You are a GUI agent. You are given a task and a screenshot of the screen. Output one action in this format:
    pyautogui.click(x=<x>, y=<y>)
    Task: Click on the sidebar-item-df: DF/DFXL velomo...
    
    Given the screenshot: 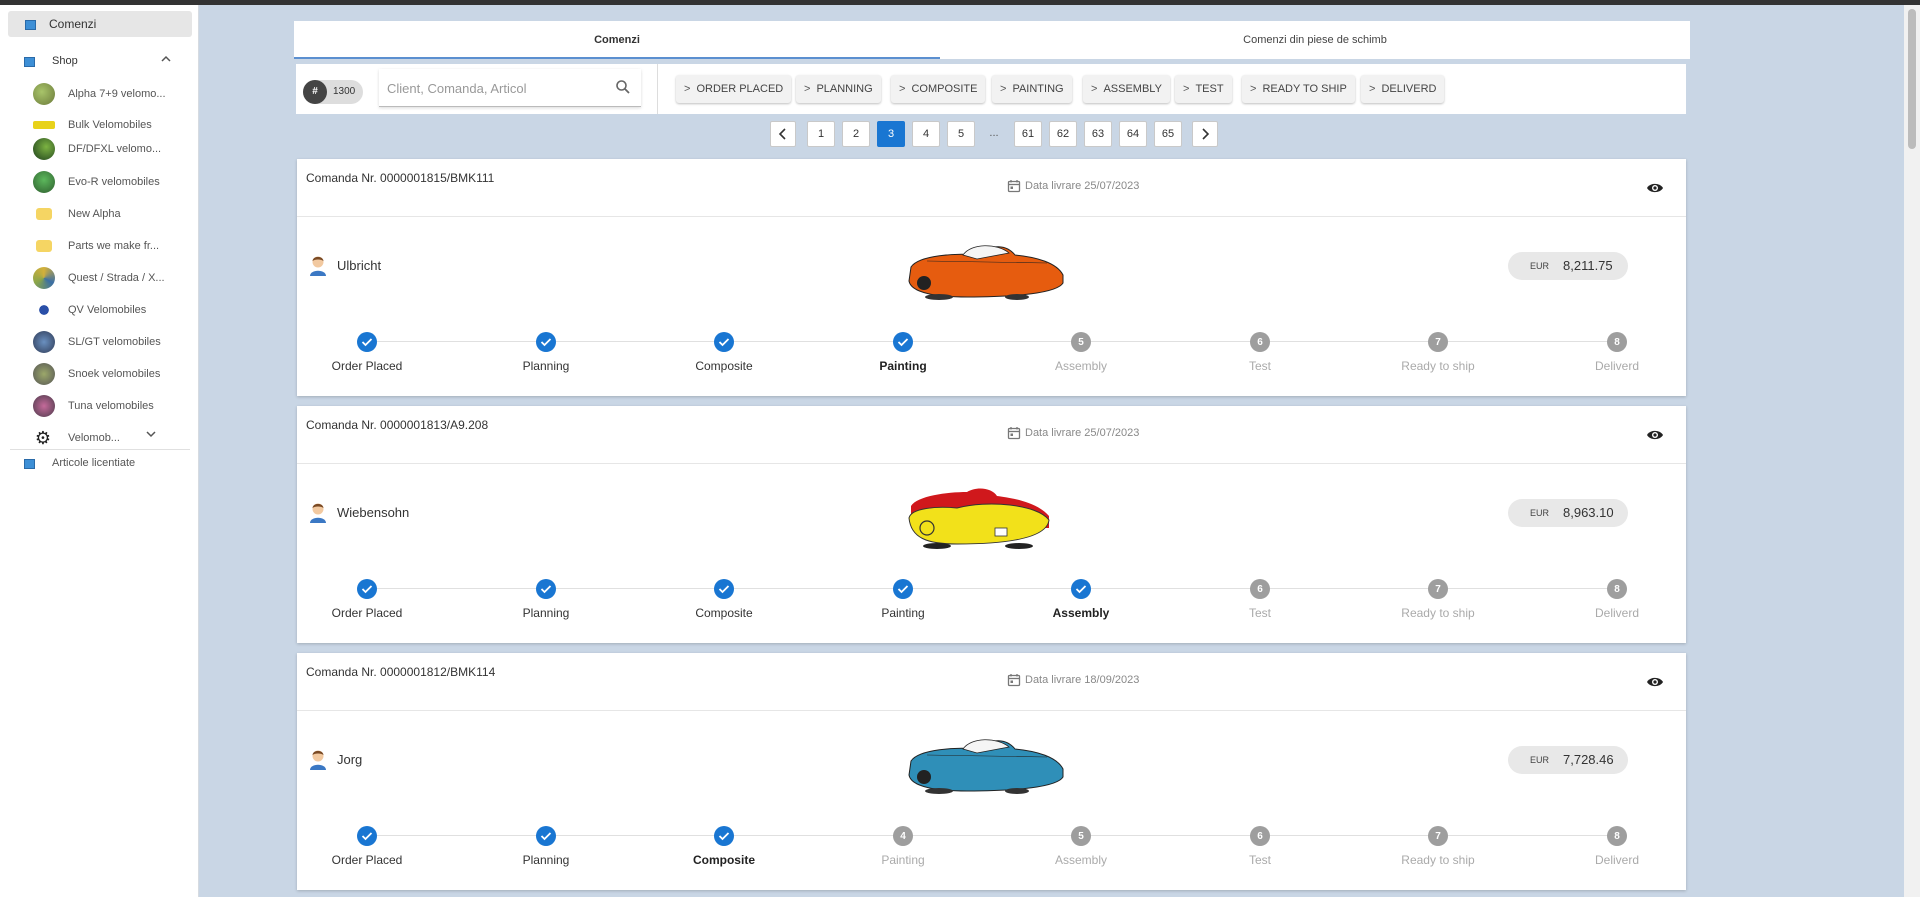 What is the action you would take?
    pyautogui.click(x=108, y=149)
    